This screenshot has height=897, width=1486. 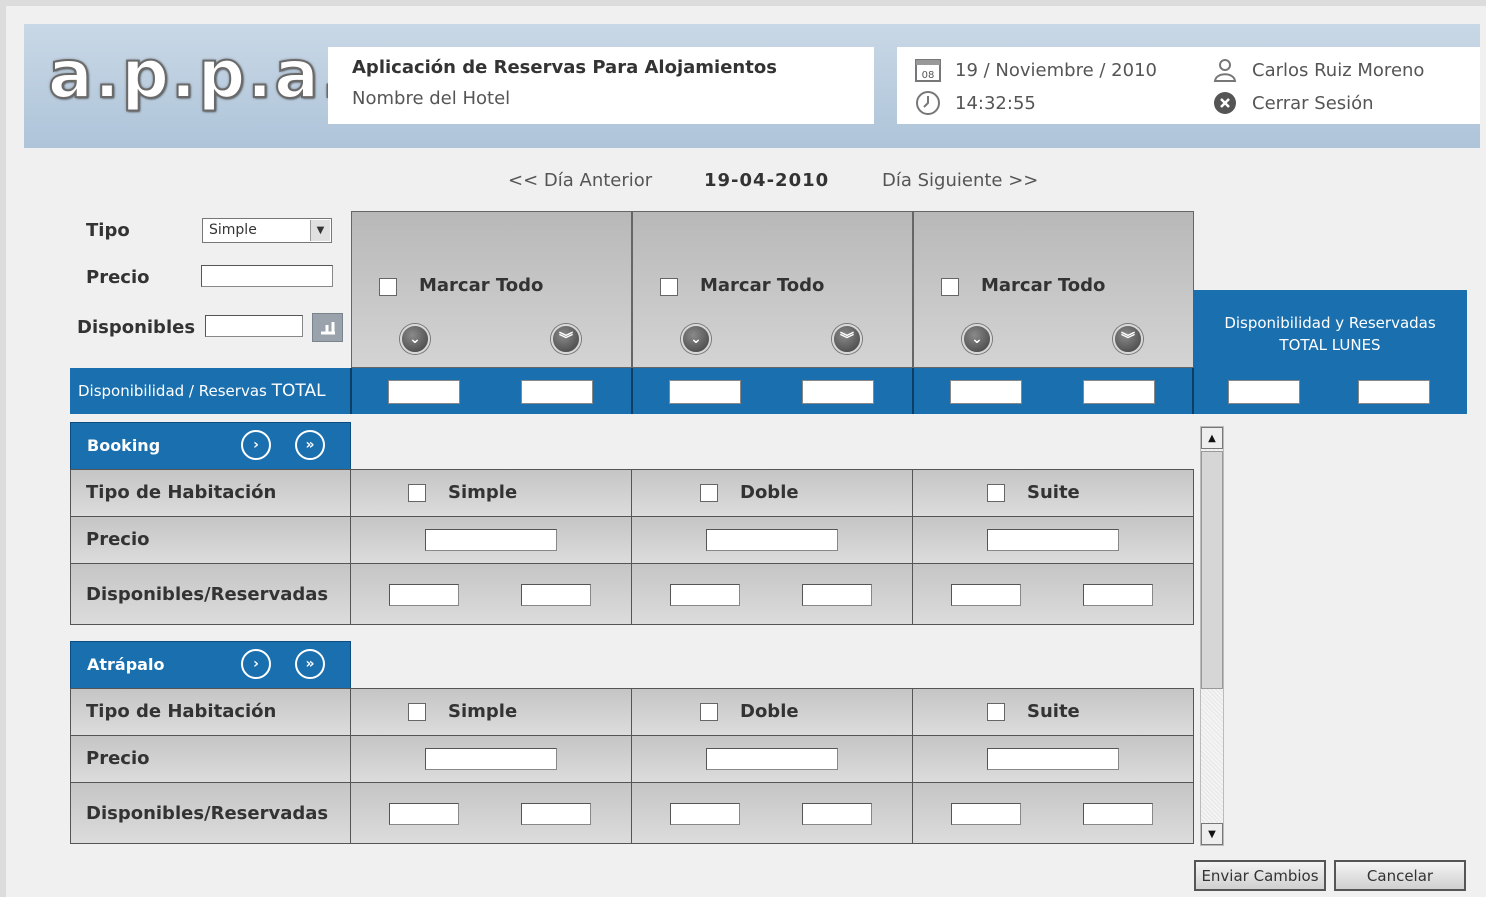 What do you see at coordinates (181, 492) in the screenshot?
I see `row-tipo-label: Tipo de Habitación` at bounding box center [181, 492].